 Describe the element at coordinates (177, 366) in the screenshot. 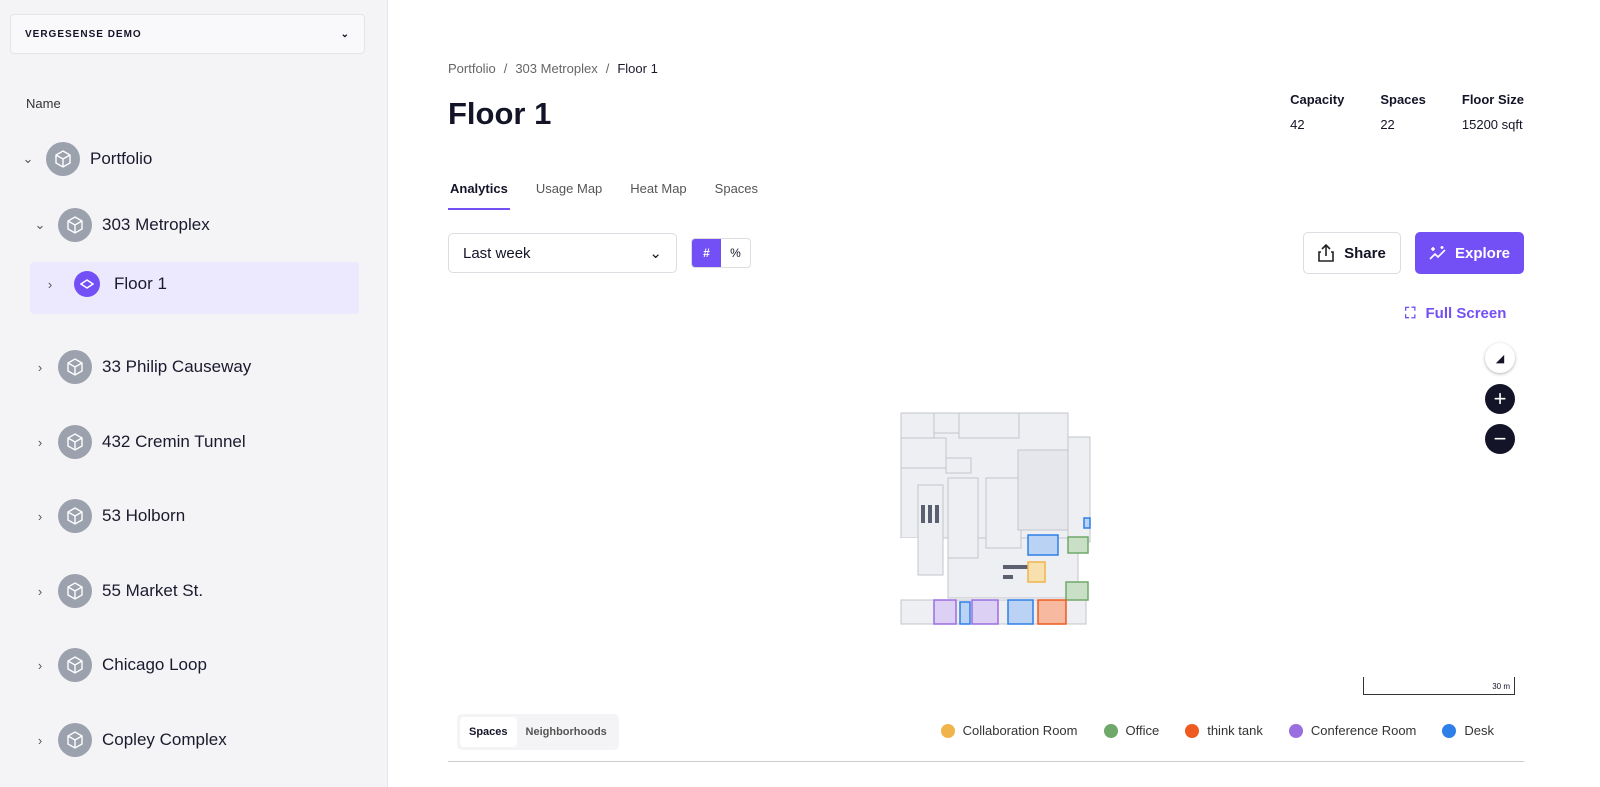

I see `tree-item-label: 33 Philip Causeway` at that location.